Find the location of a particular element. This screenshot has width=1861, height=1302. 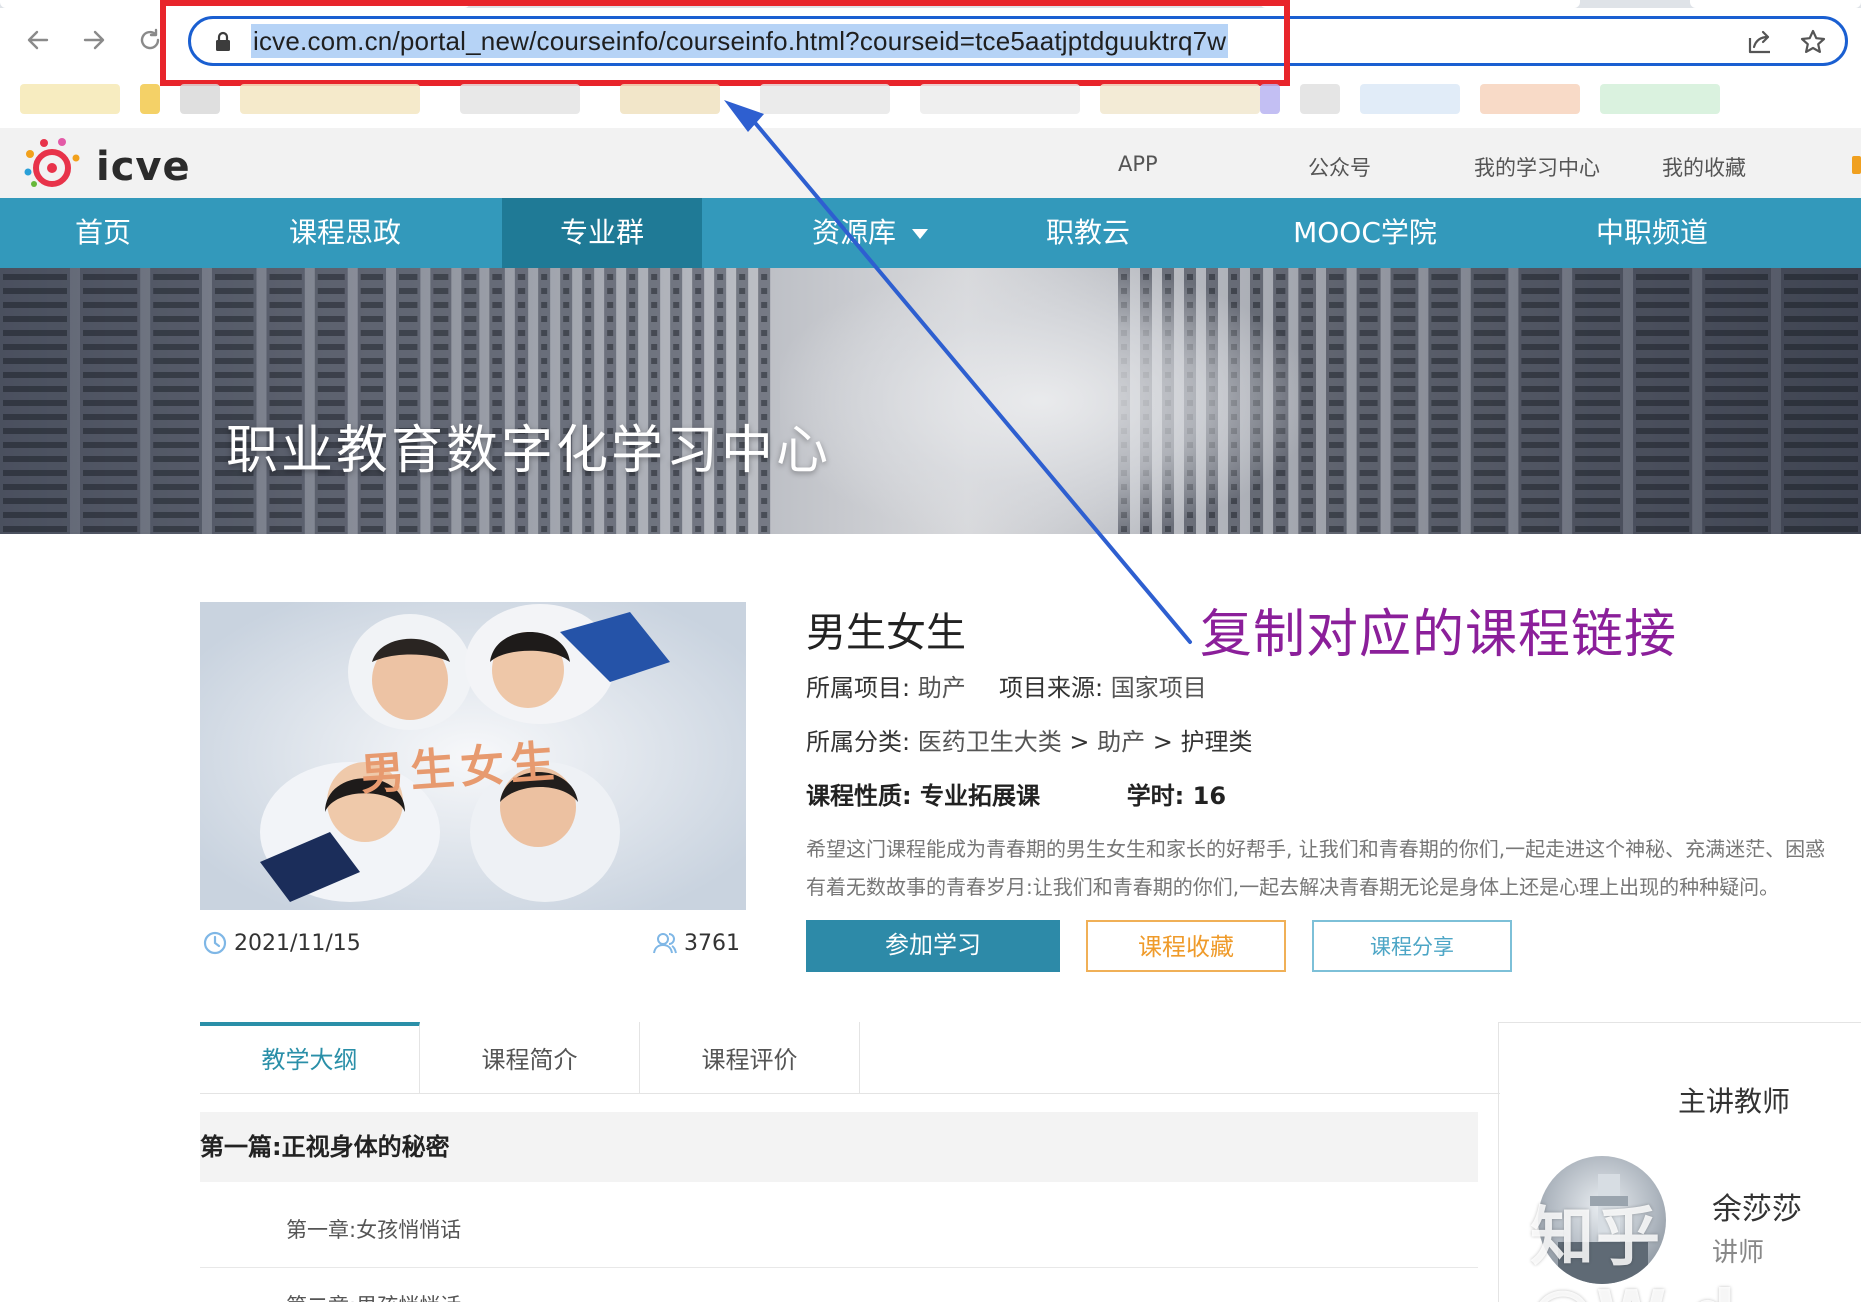

nav-vocational-cloud: 职教云 is located at coordinates (1088, 233).